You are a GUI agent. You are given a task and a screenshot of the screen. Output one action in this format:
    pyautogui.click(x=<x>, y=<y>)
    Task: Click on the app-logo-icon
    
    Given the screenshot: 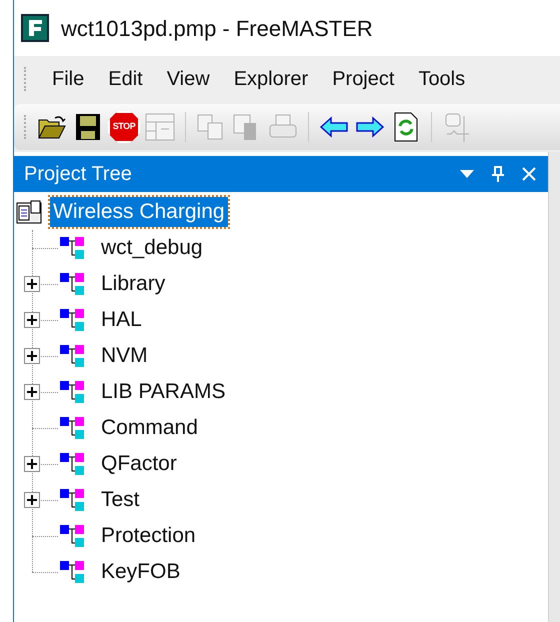 What is the action you would take?
    pyautogui.click(x=35, y=28)
    